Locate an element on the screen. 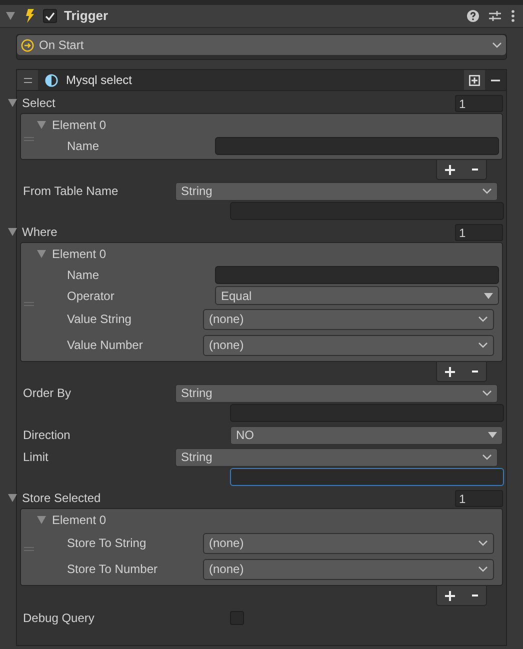 The height and width of the screenshot is (649, 523). field-label: Direction is located at coordinates (47, 435).